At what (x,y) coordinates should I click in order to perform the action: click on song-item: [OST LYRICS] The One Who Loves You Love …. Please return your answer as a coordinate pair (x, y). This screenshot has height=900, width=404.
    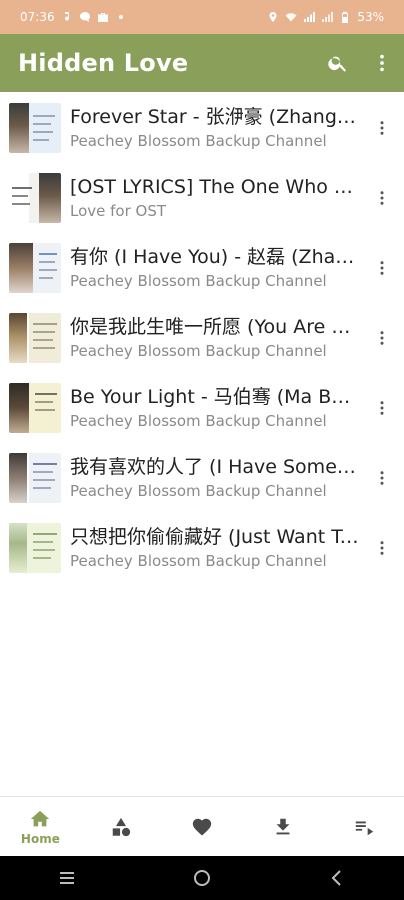
    Looking at the image, I should click on (202, 197).